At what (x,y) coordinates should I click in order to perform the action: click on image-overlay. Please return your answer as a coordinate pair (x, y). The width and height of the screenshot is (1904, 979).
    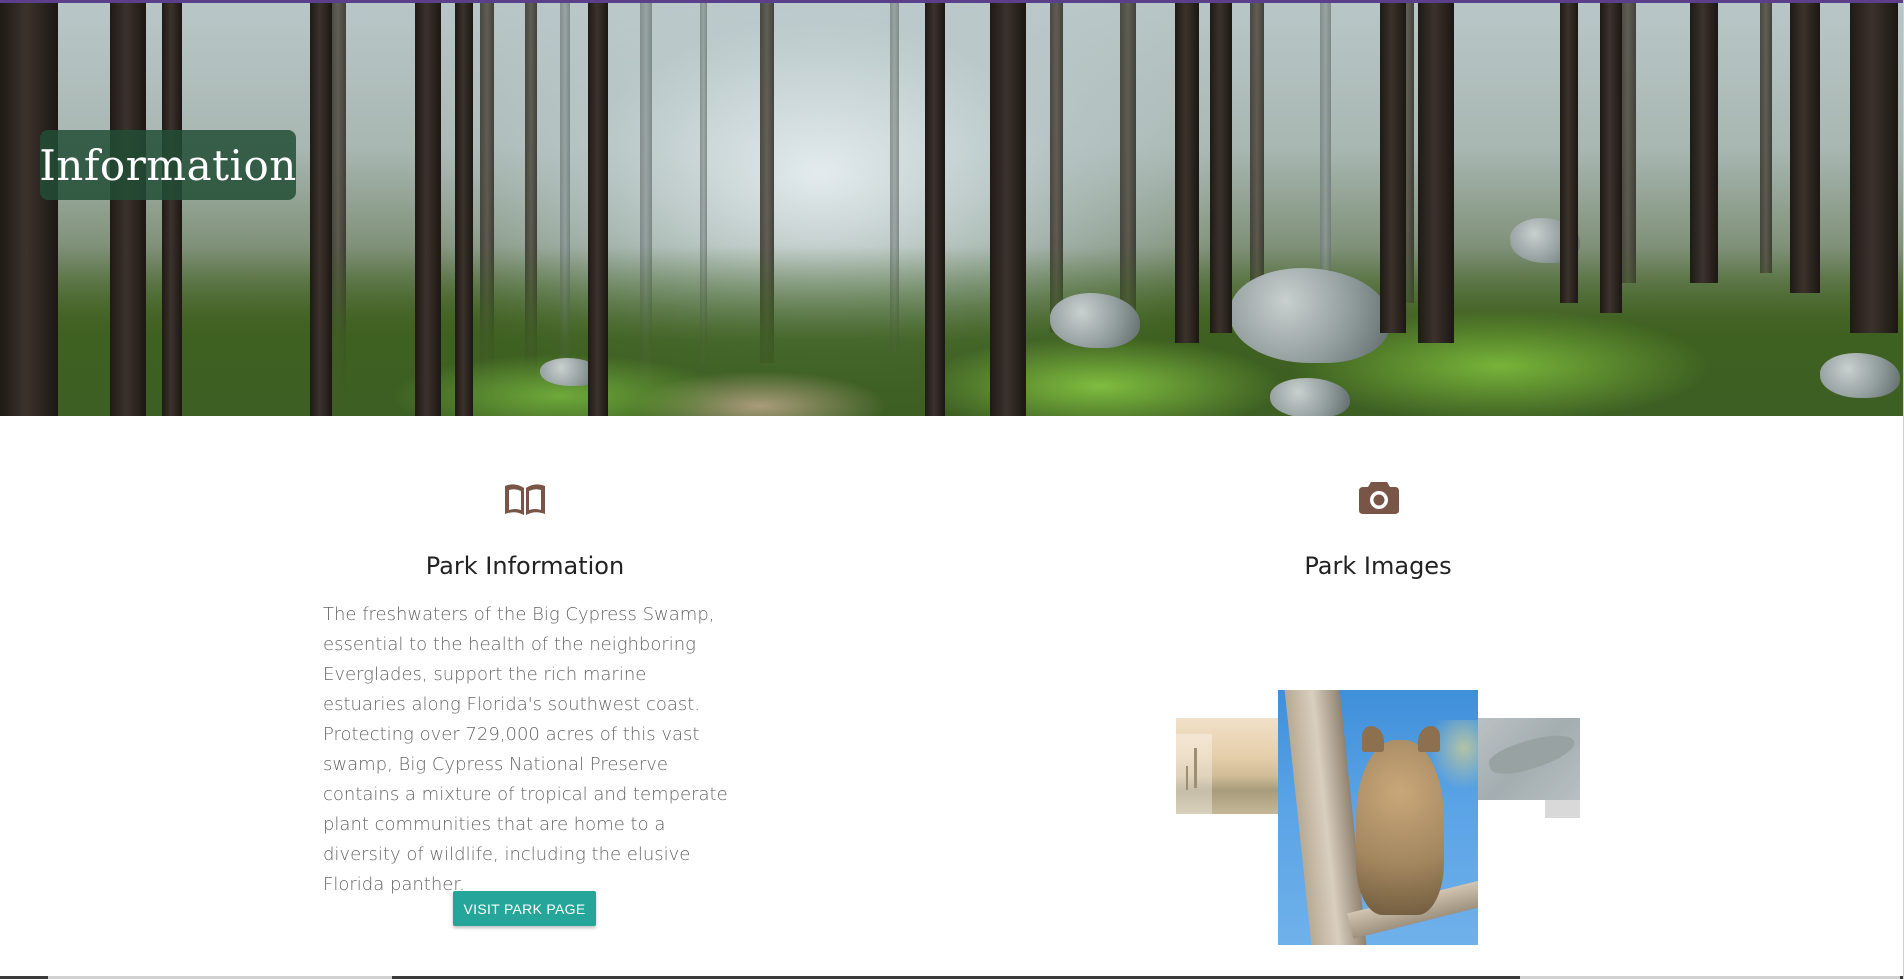
    Looking at the image, I should click on (1562, 809).